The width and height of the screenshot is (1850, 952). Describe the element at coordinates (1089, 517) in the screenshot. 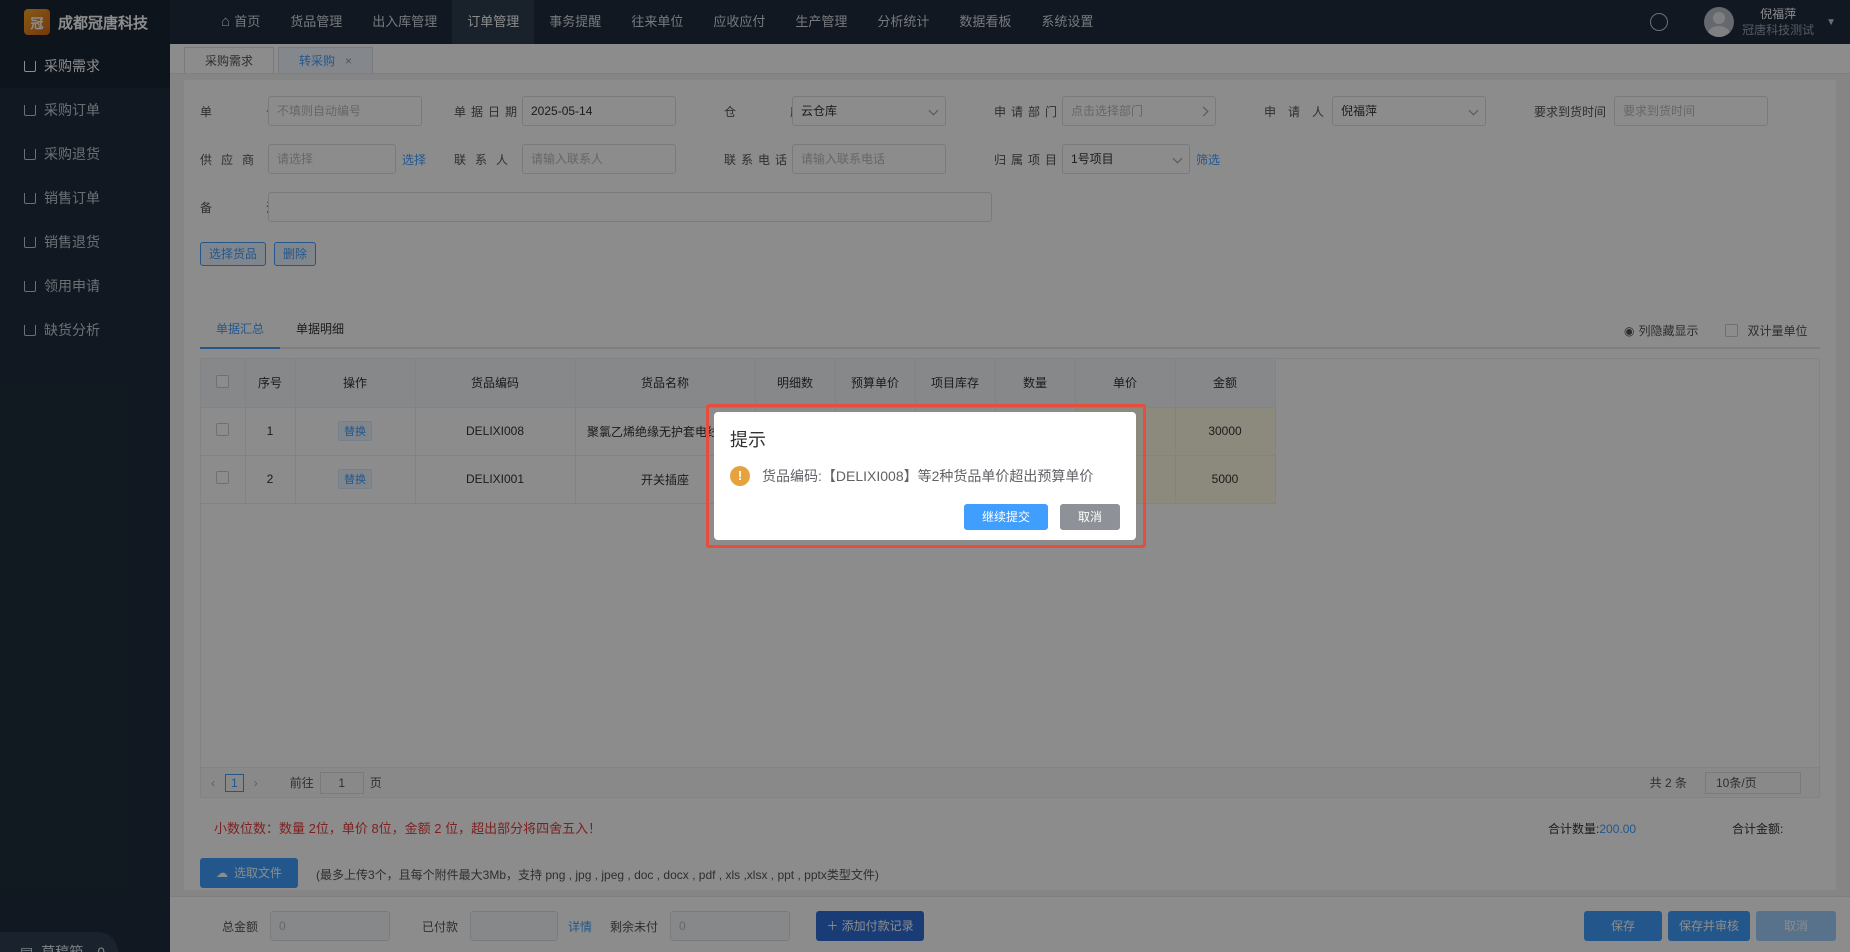

I see `dialog-cancel-button: 取消` at that location.